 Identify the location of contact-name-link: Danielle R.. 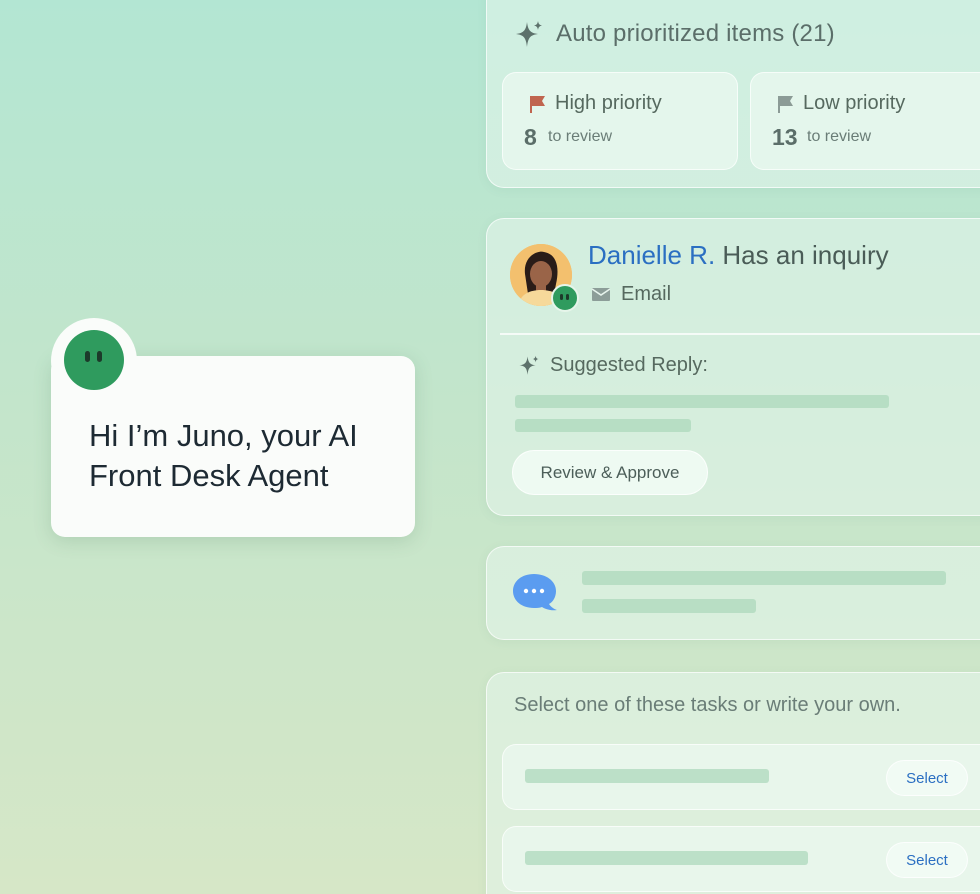
(651, 255).